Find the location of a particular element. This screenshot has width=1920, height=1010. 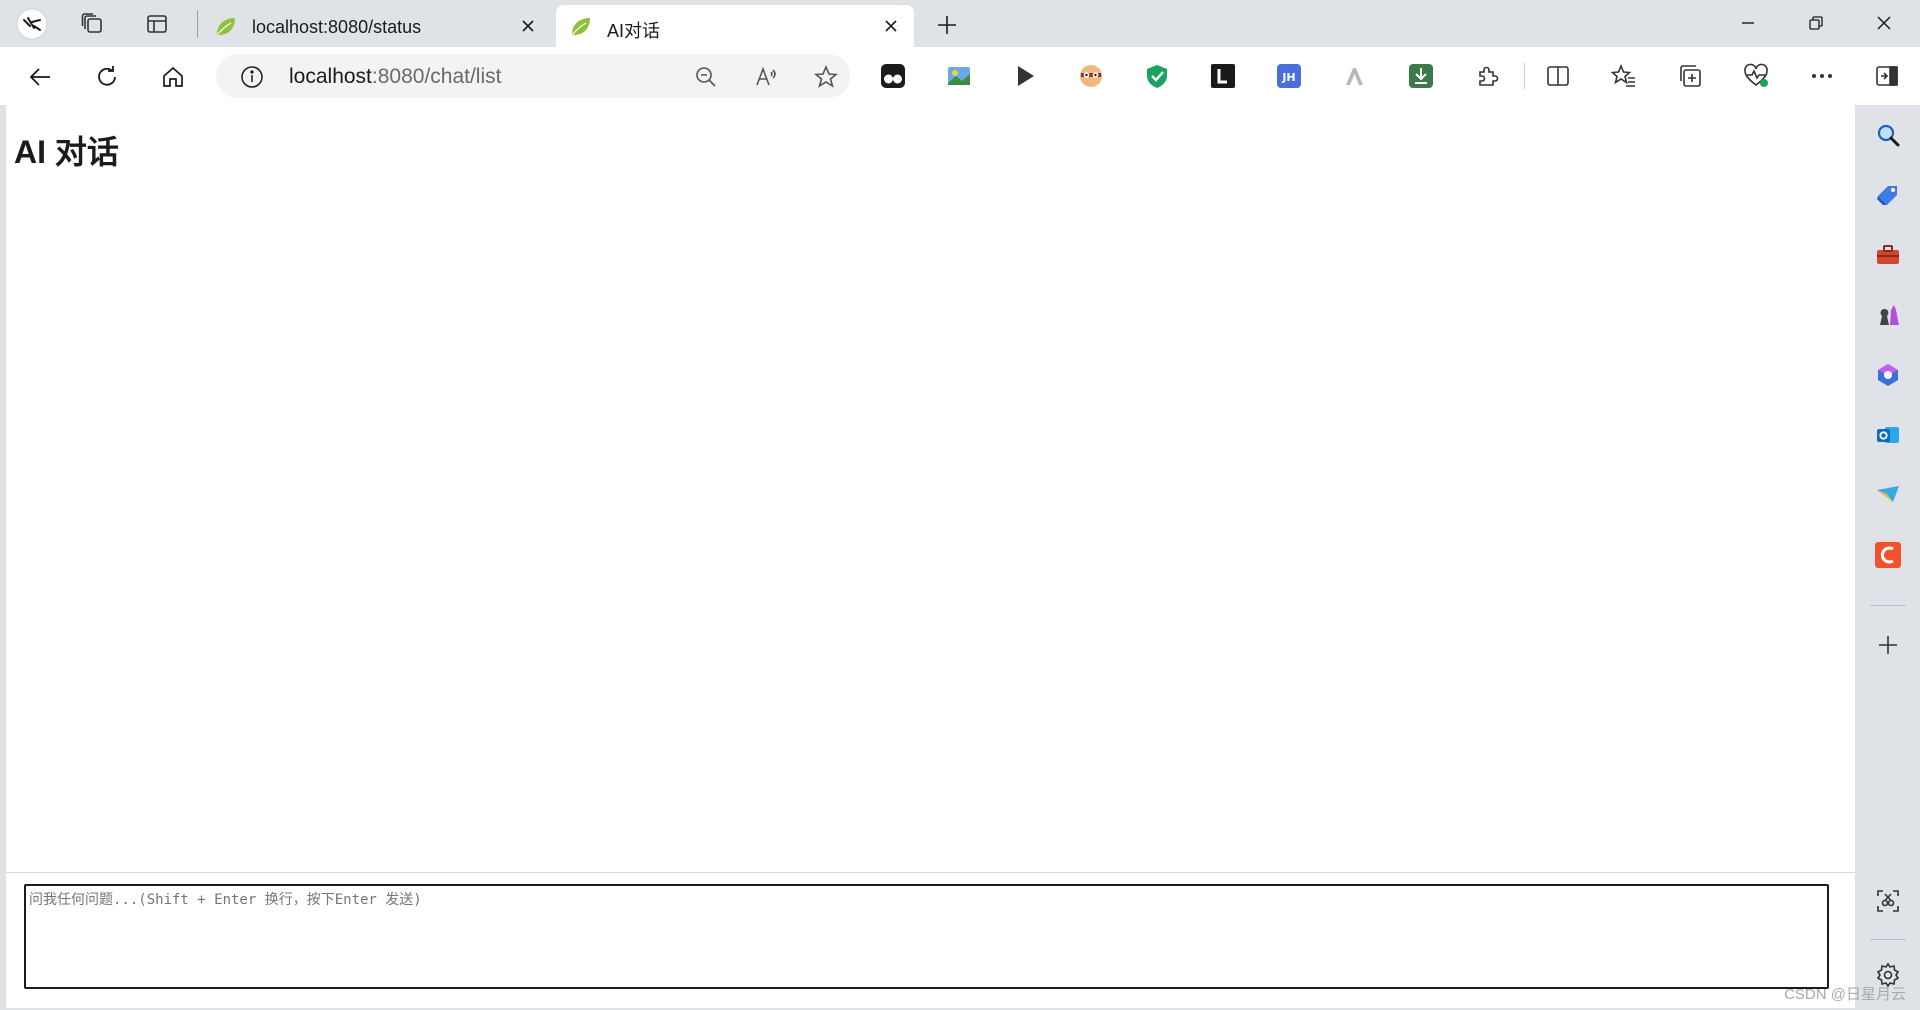

puzzle-extensions-icon is located at coordinates (1487, 76).